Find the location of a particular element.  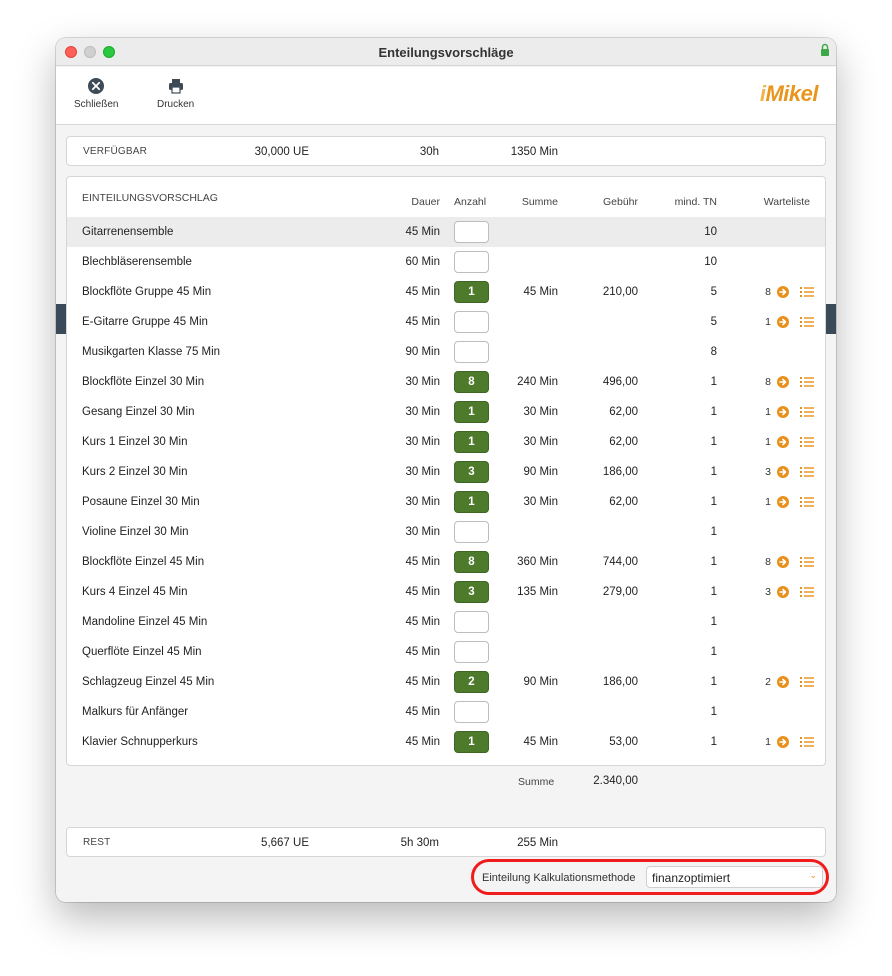

calculation-label: Einteilung Kalkulationsmethode is located at coordinates (559, 878).